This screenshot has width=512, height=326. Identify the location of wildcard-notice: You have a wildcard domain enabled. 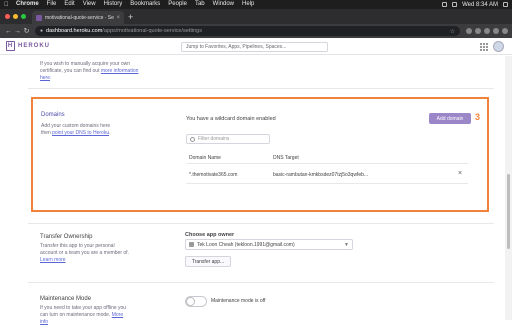
(231, 119).